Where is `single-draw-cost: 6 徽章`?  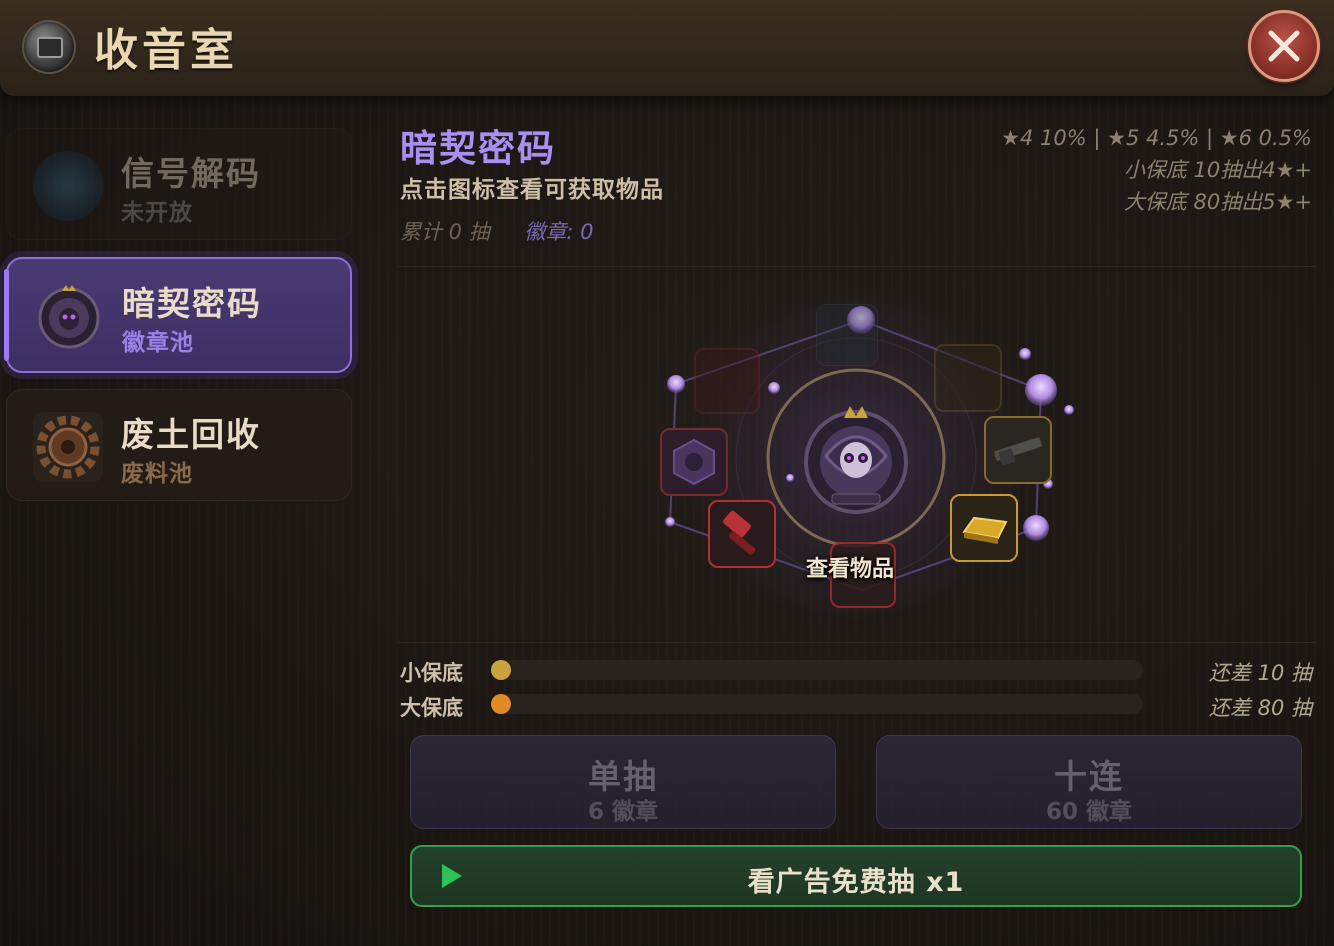 single-draw-cost: 6 徽章 is located at coordinates (622, 812).